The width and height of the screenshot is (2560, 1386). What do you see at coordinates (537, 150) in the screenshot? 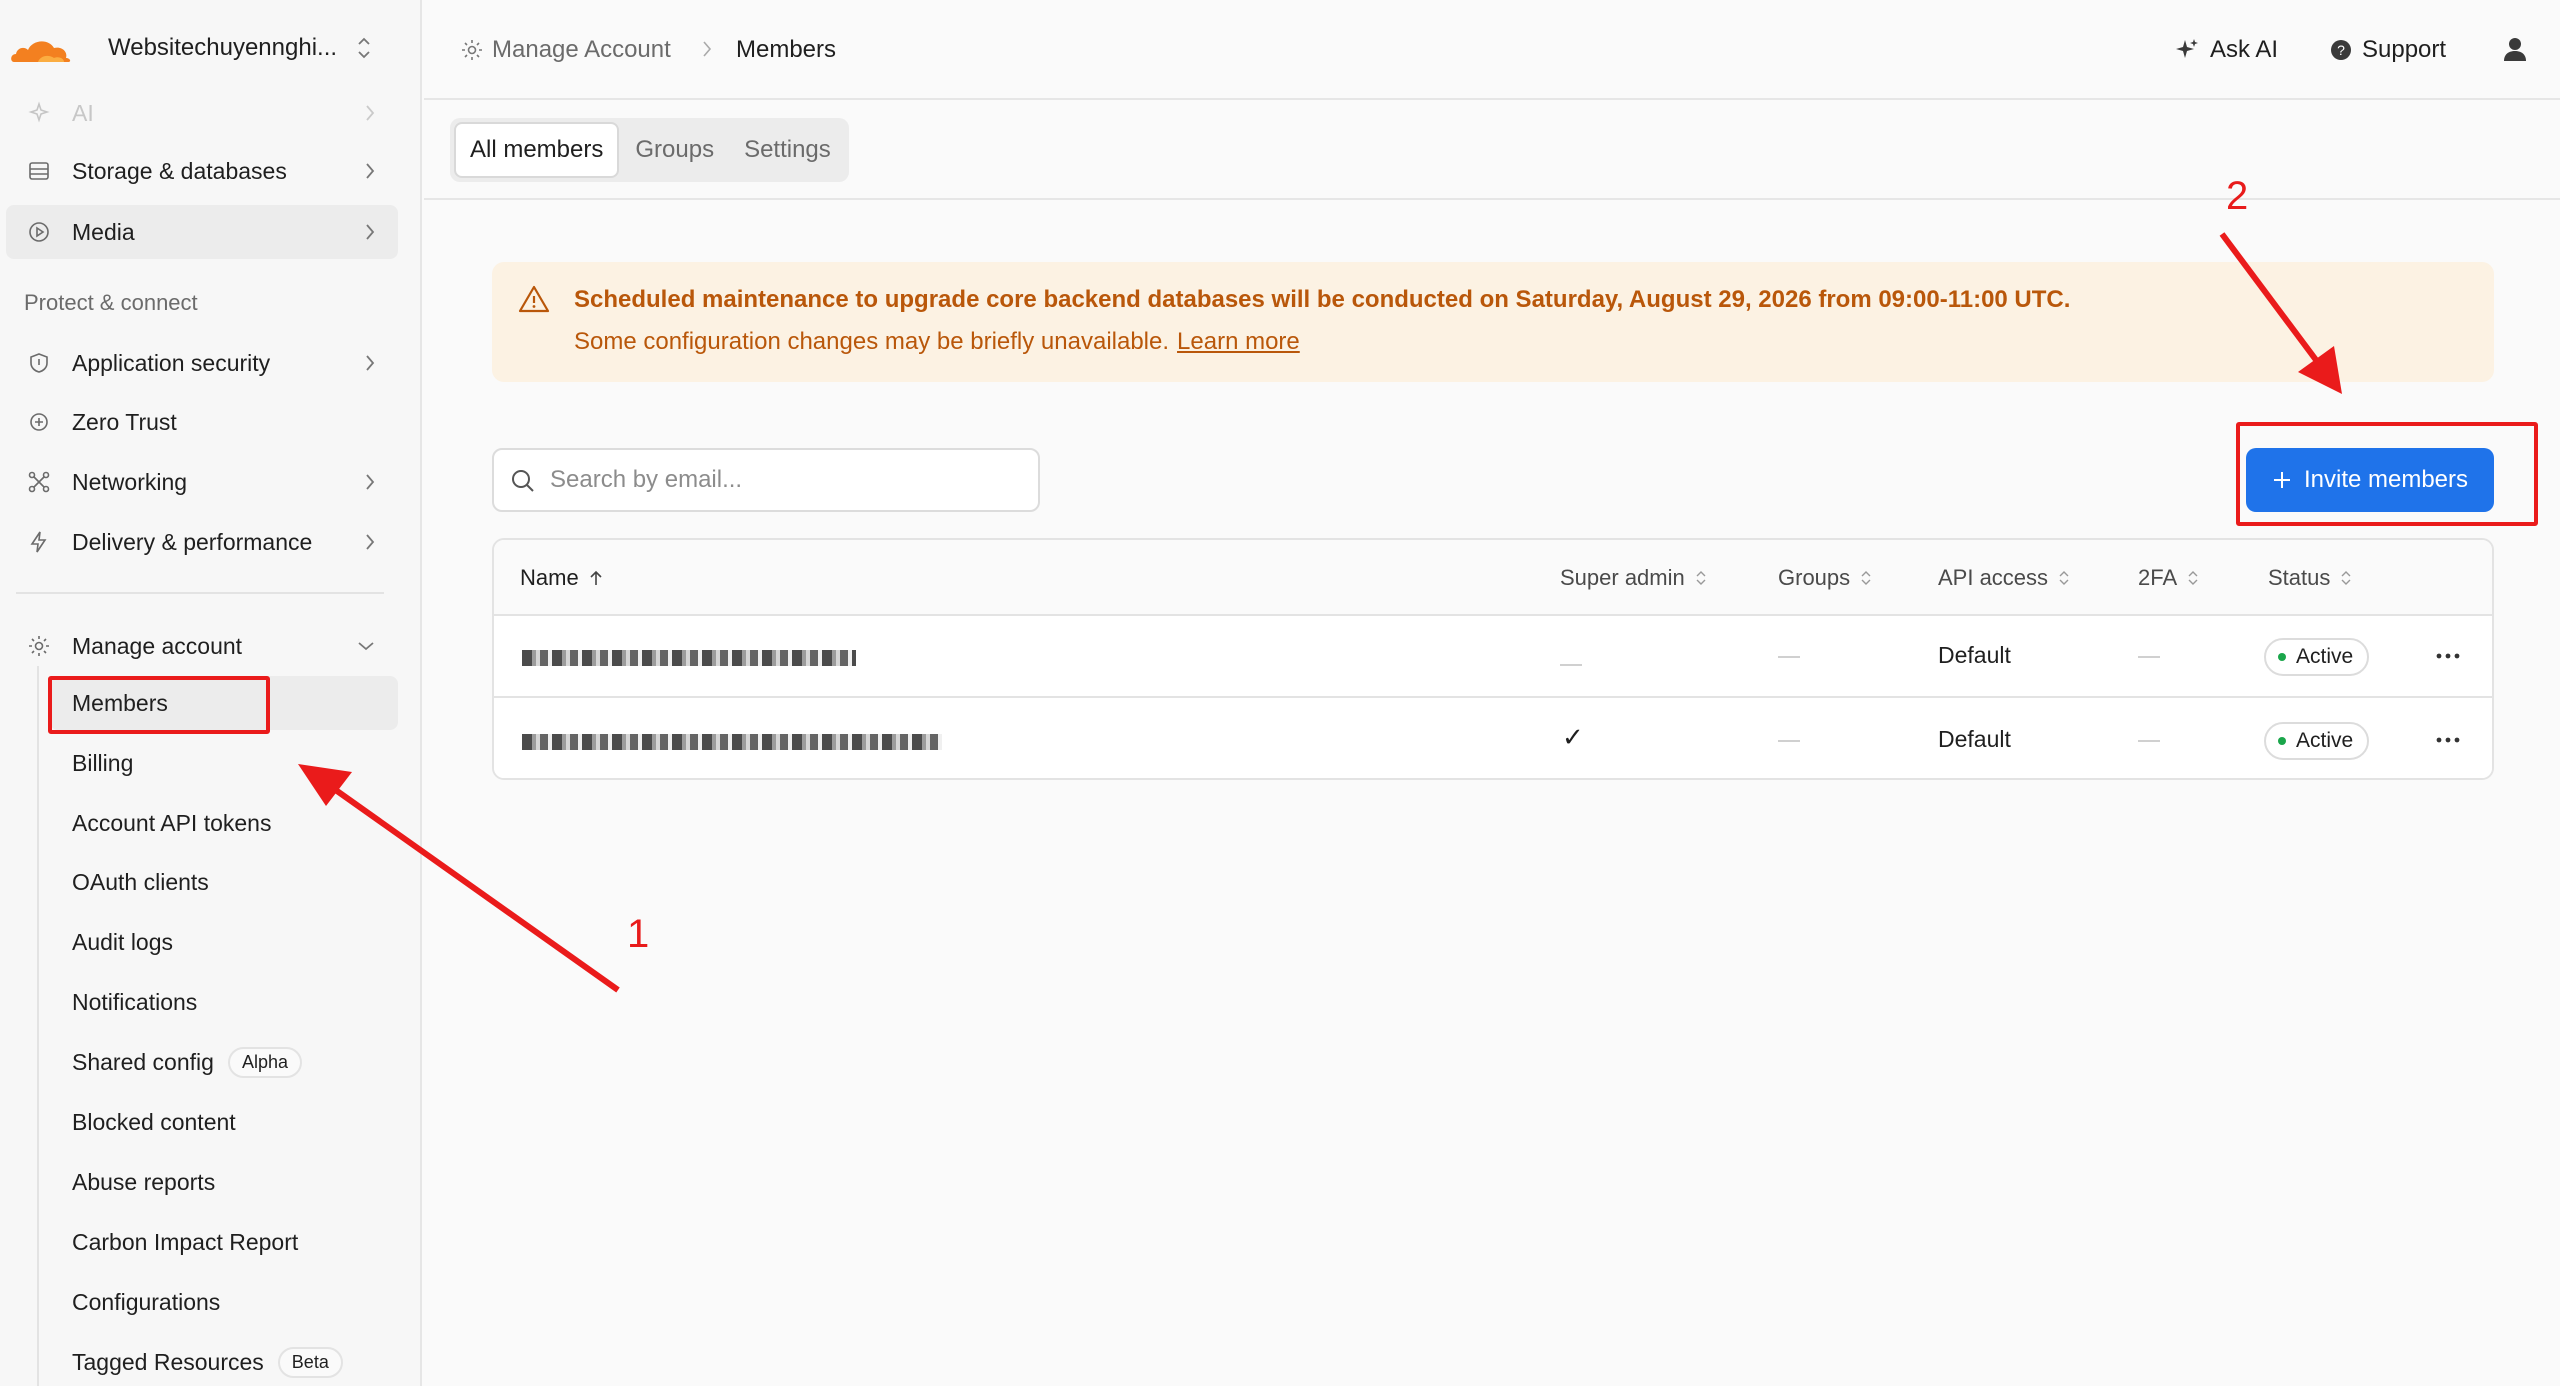
I see `tab-all-members: All members` at bounding box center [537, 150].